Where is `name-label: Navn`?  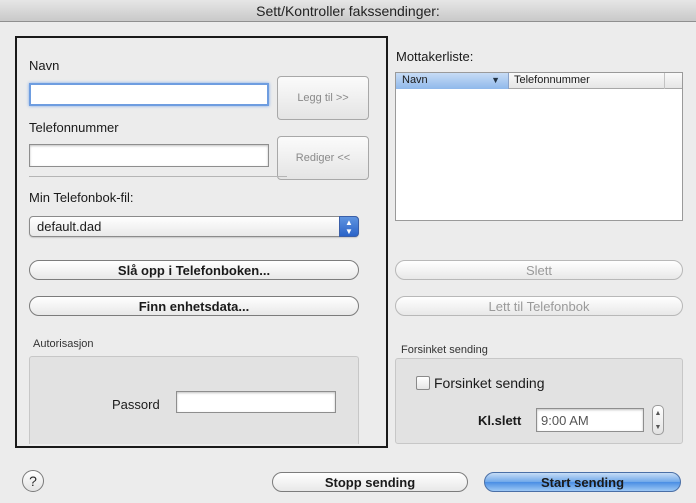
name-label: Navn is located at coordinates (44, 65).